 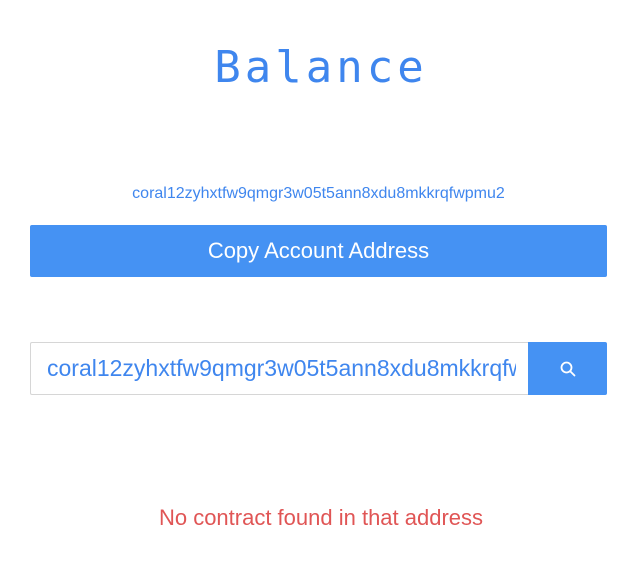 I want to click on address-search-input, so click(x=279, y=368).